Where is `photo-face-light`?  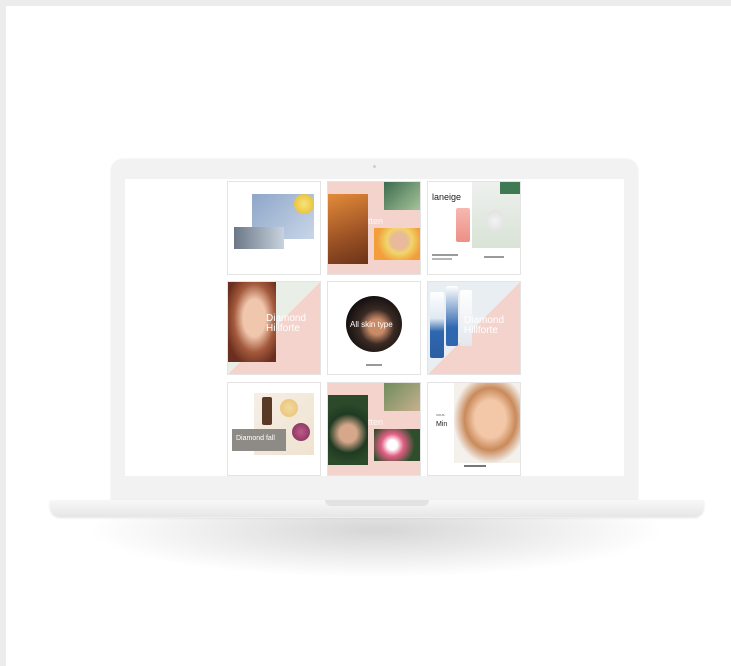 photo-face-light is located at coordinates (348, 229).